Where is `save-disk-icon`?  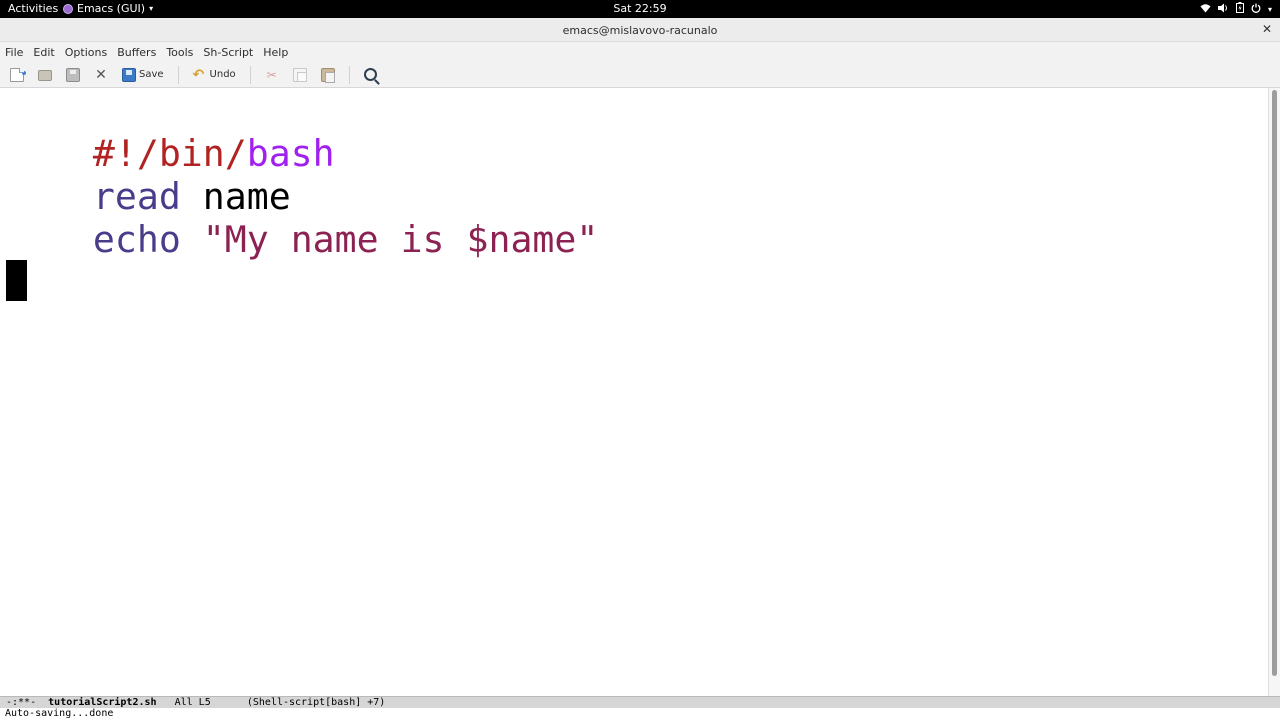
save-disk-icon is located at coordinates (73, 74).